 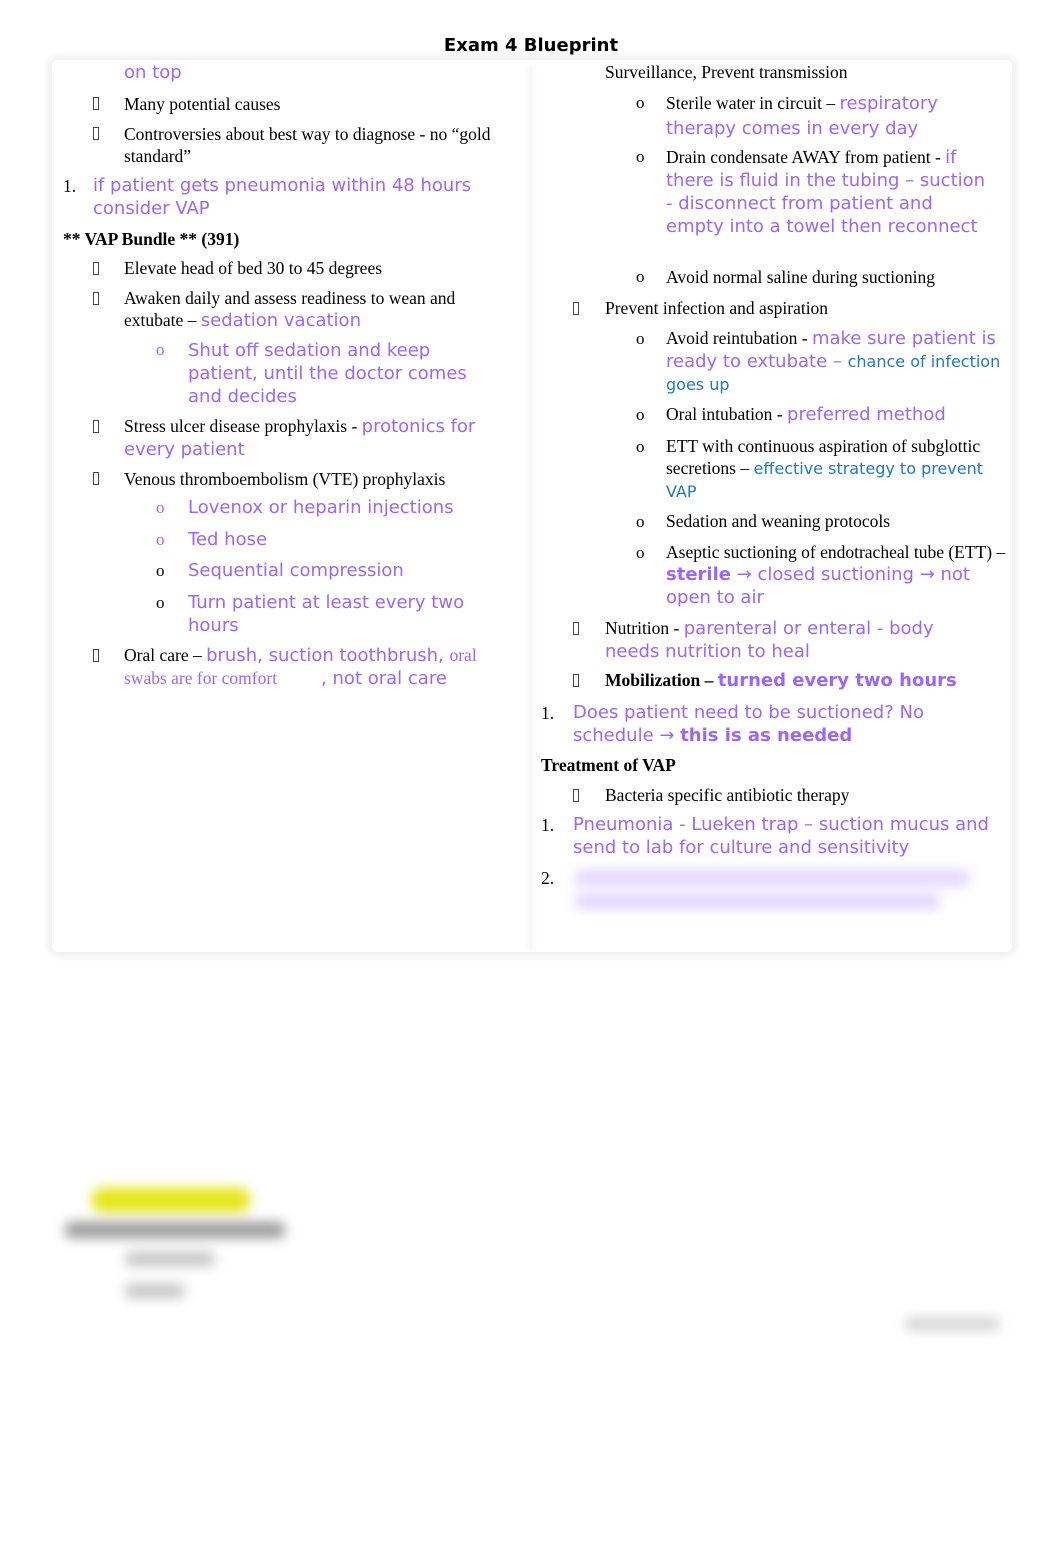 I want to click on item-text: Mobilization –, so click(x=661, y=680).